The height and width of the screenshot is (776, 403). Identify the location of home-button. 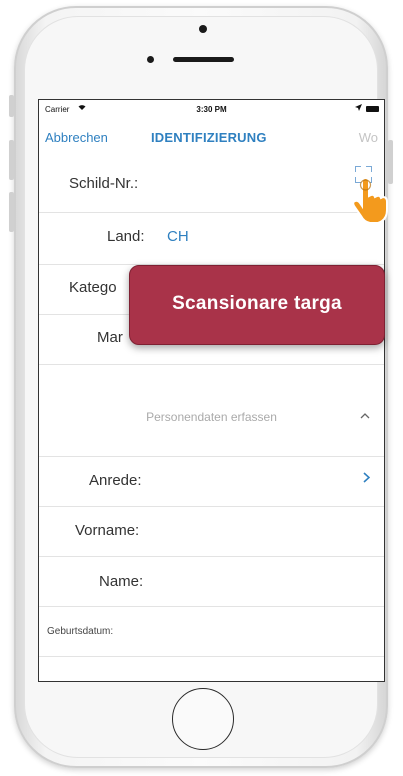
(203, 719).